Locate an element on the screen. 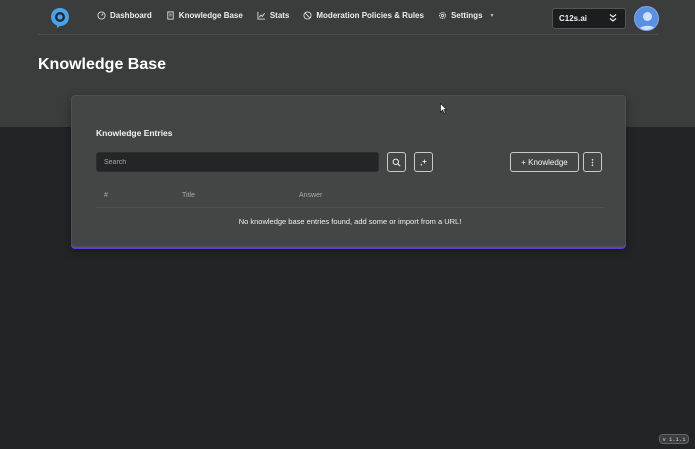  table-header: # Title Answer is located at coordinates (350, 200).